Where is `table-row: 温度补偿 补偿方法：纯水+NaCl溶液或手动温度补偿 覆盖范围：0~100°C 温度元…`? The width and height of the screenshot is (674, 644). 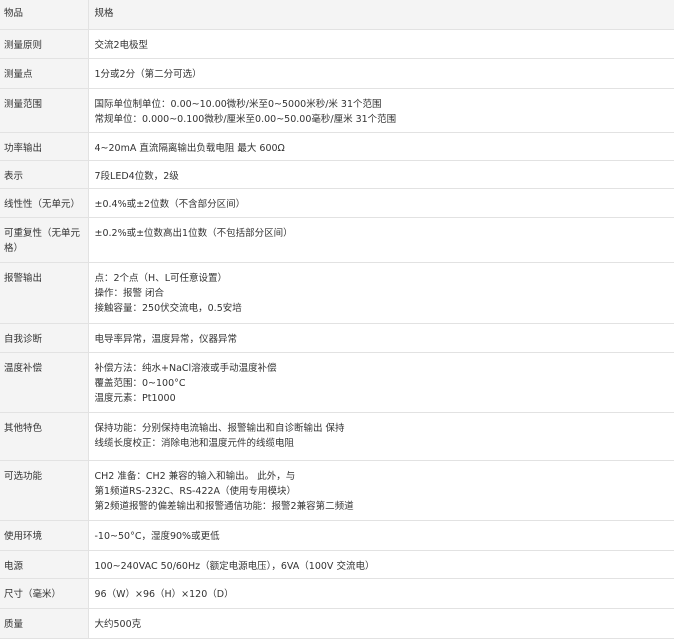 table-row: 温度补偿 补偿方法：纯水+NaCl溶液或手动温度补偿 覆盖范围：0~100°C 温度元… is located at coordinates (337, 382).